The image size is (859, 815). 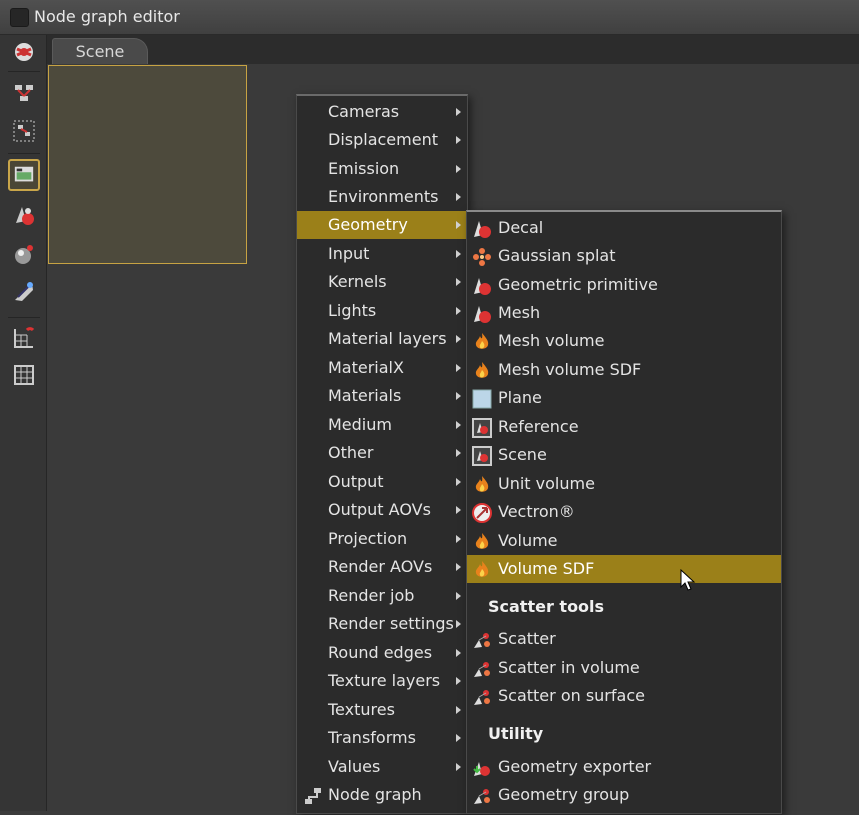 What do you see at coordinates (147, 164) in the screenshot?
I see `node-preview` at bounding box center [147, 164].